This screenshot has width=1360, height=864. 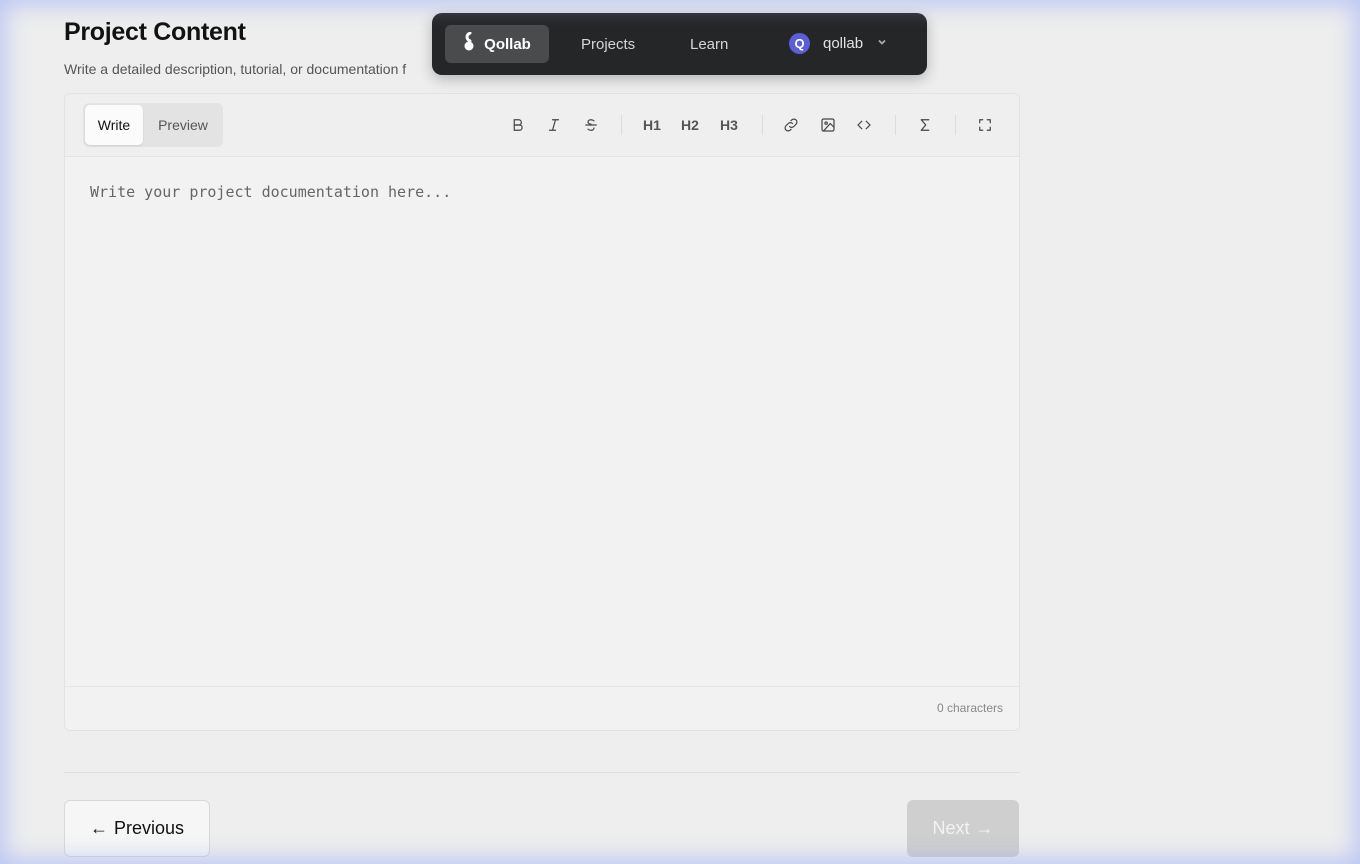 I want to click on arrow-right-icon: →, so click(x=984, y=828).